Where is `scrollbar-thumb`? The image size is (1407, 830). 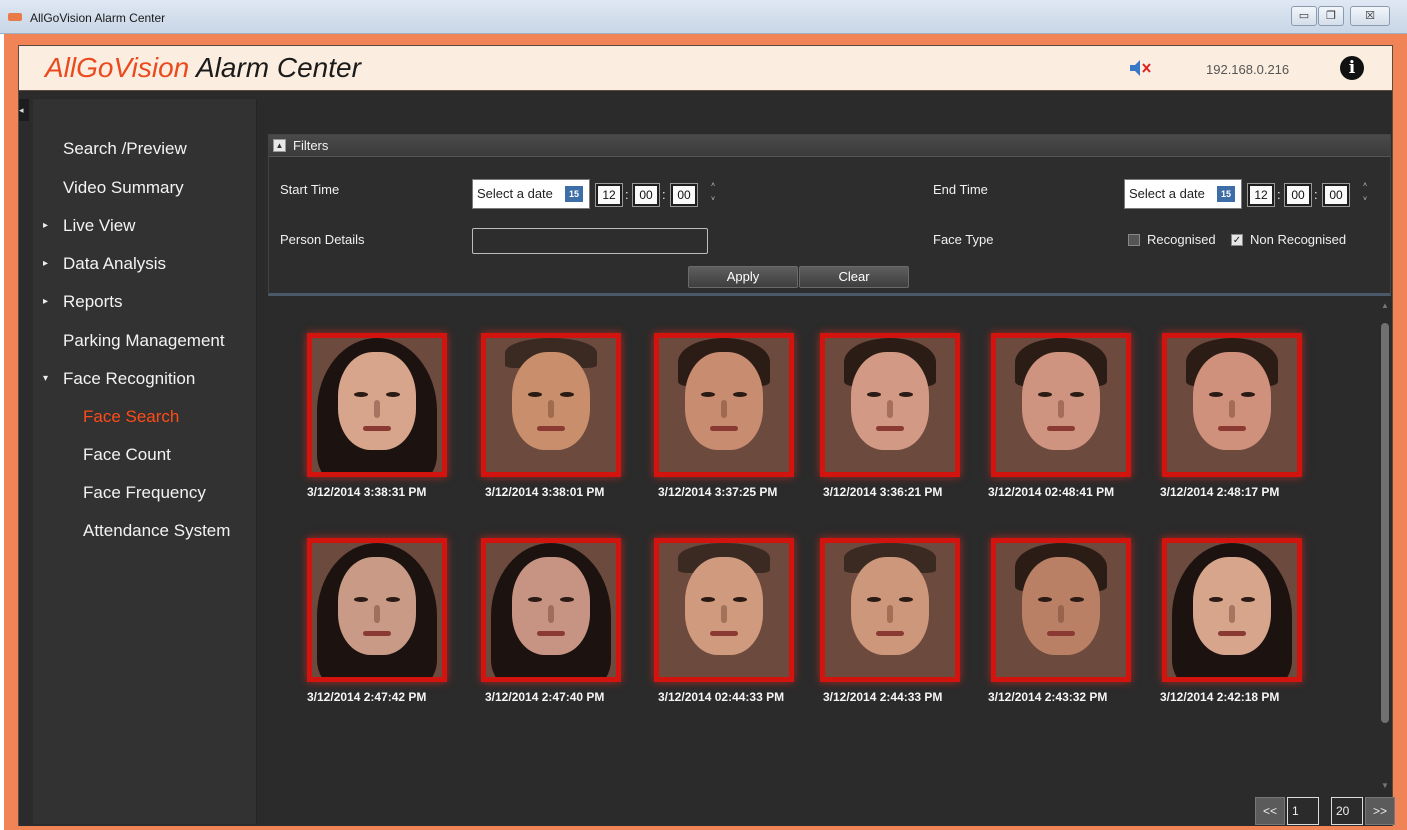
scrollbar-thumb is located at coordinates (1385, 523).